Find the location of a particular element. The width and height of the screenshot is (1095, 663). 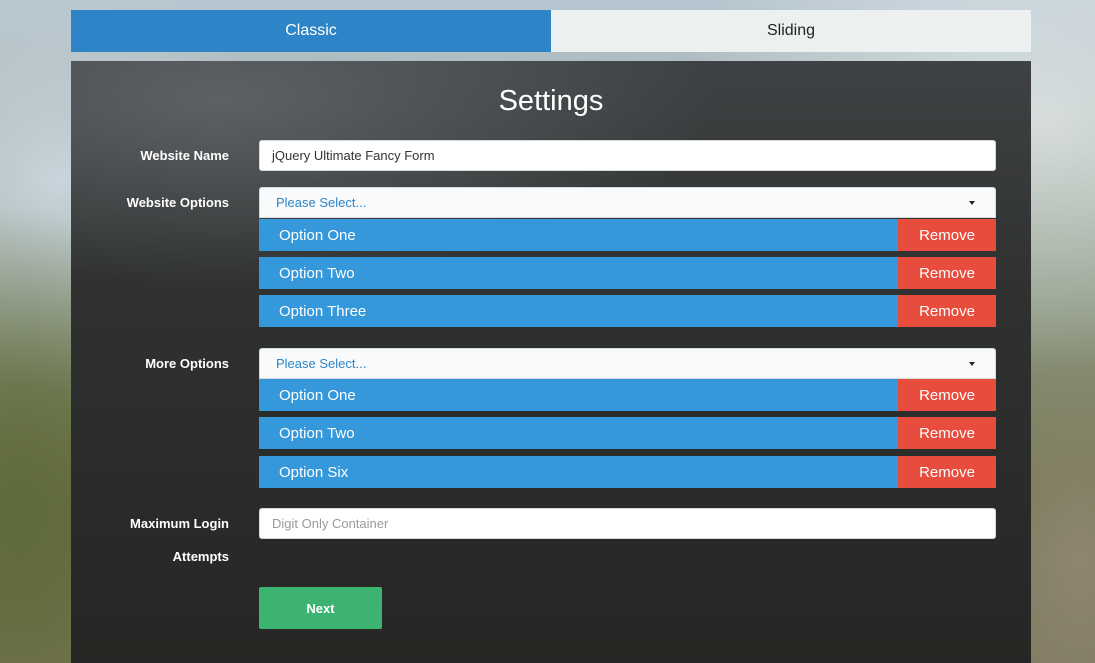

selected-option-row: Option Six Remove is located at coordinates (627, 472).